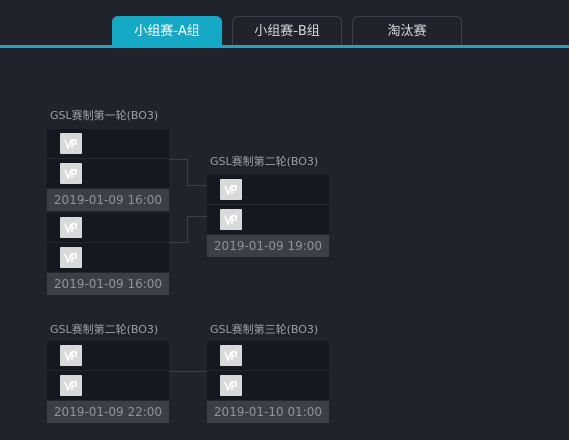 Image resolution: width=569 pixels, height=440 pixels. I want to click on tab-bar: 小组赛-A组 小组赛-B组 淘汰赛, so click(284, 24).